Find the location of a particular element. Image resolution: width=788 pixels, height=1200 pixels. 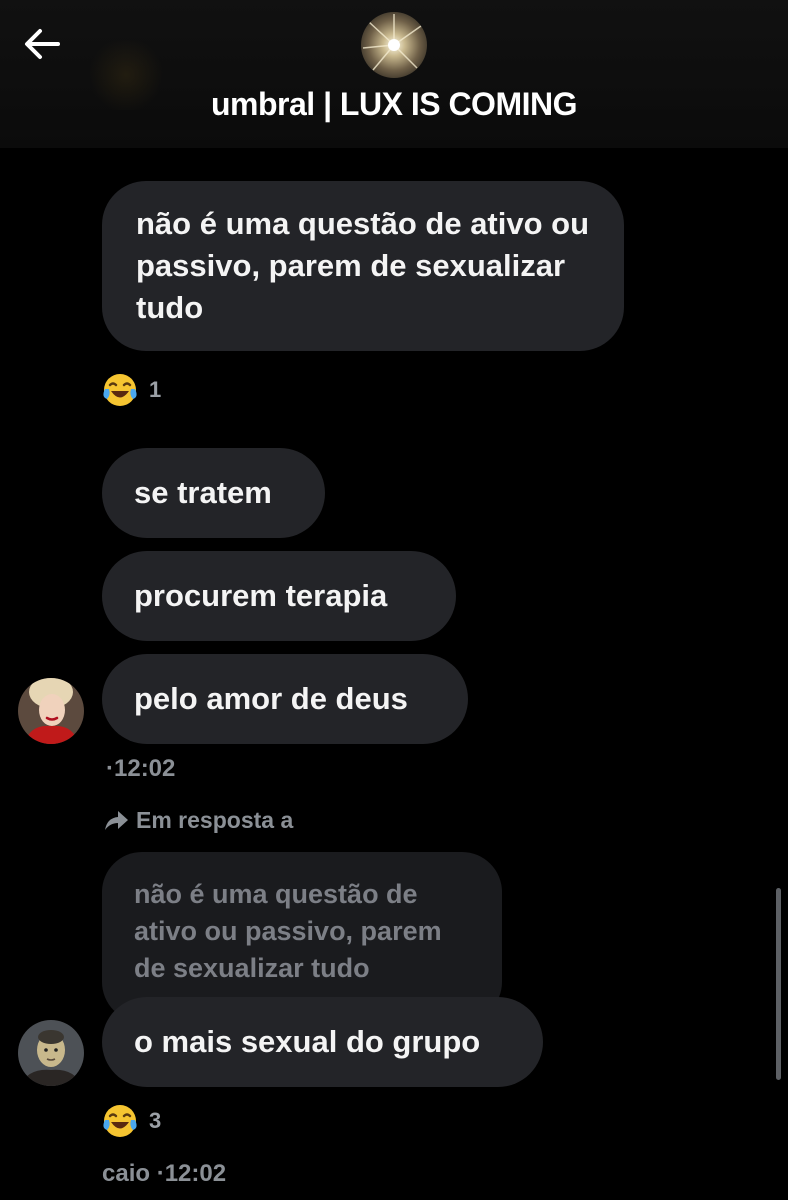

message-bubble: pelo amor de deus is located at coordinates (285, 699).